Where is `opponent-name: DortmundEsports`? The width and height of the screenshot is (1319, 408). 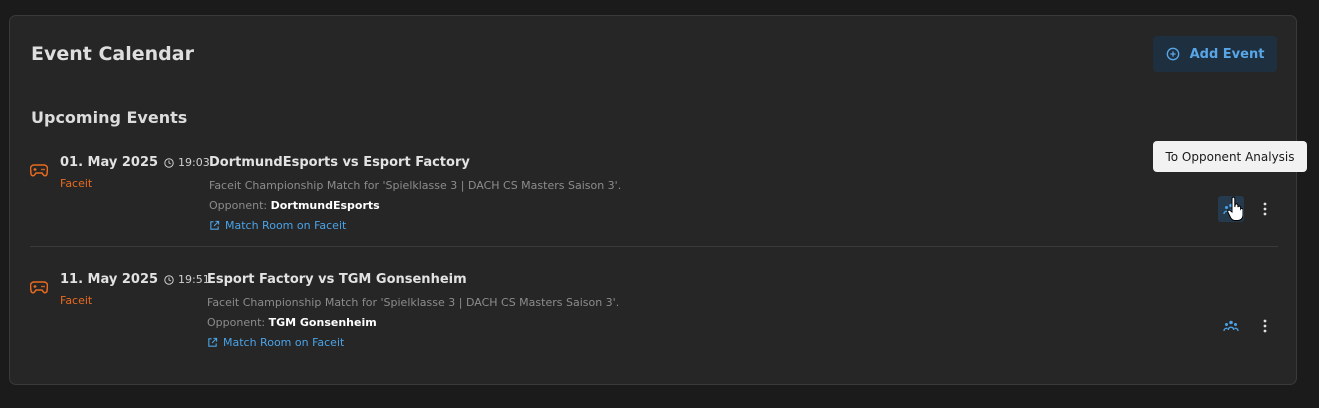 opponent-name: DortmundEsports is located at coordinates (325, 205).